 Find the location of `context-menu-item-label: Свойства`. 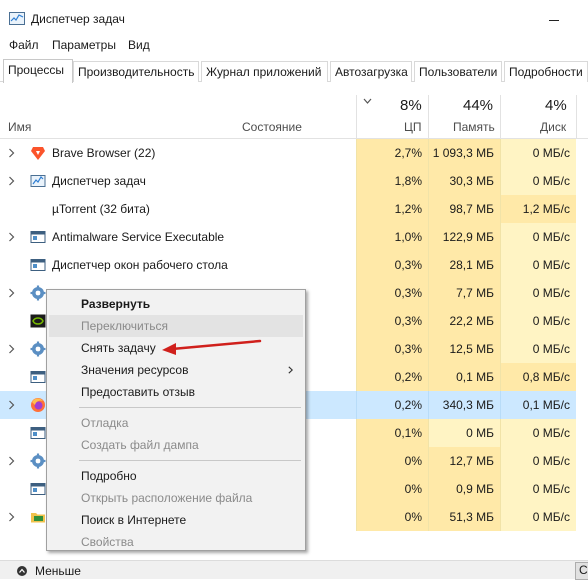

context-menu-item-label: Свойства is located at coordinates (107, 542).